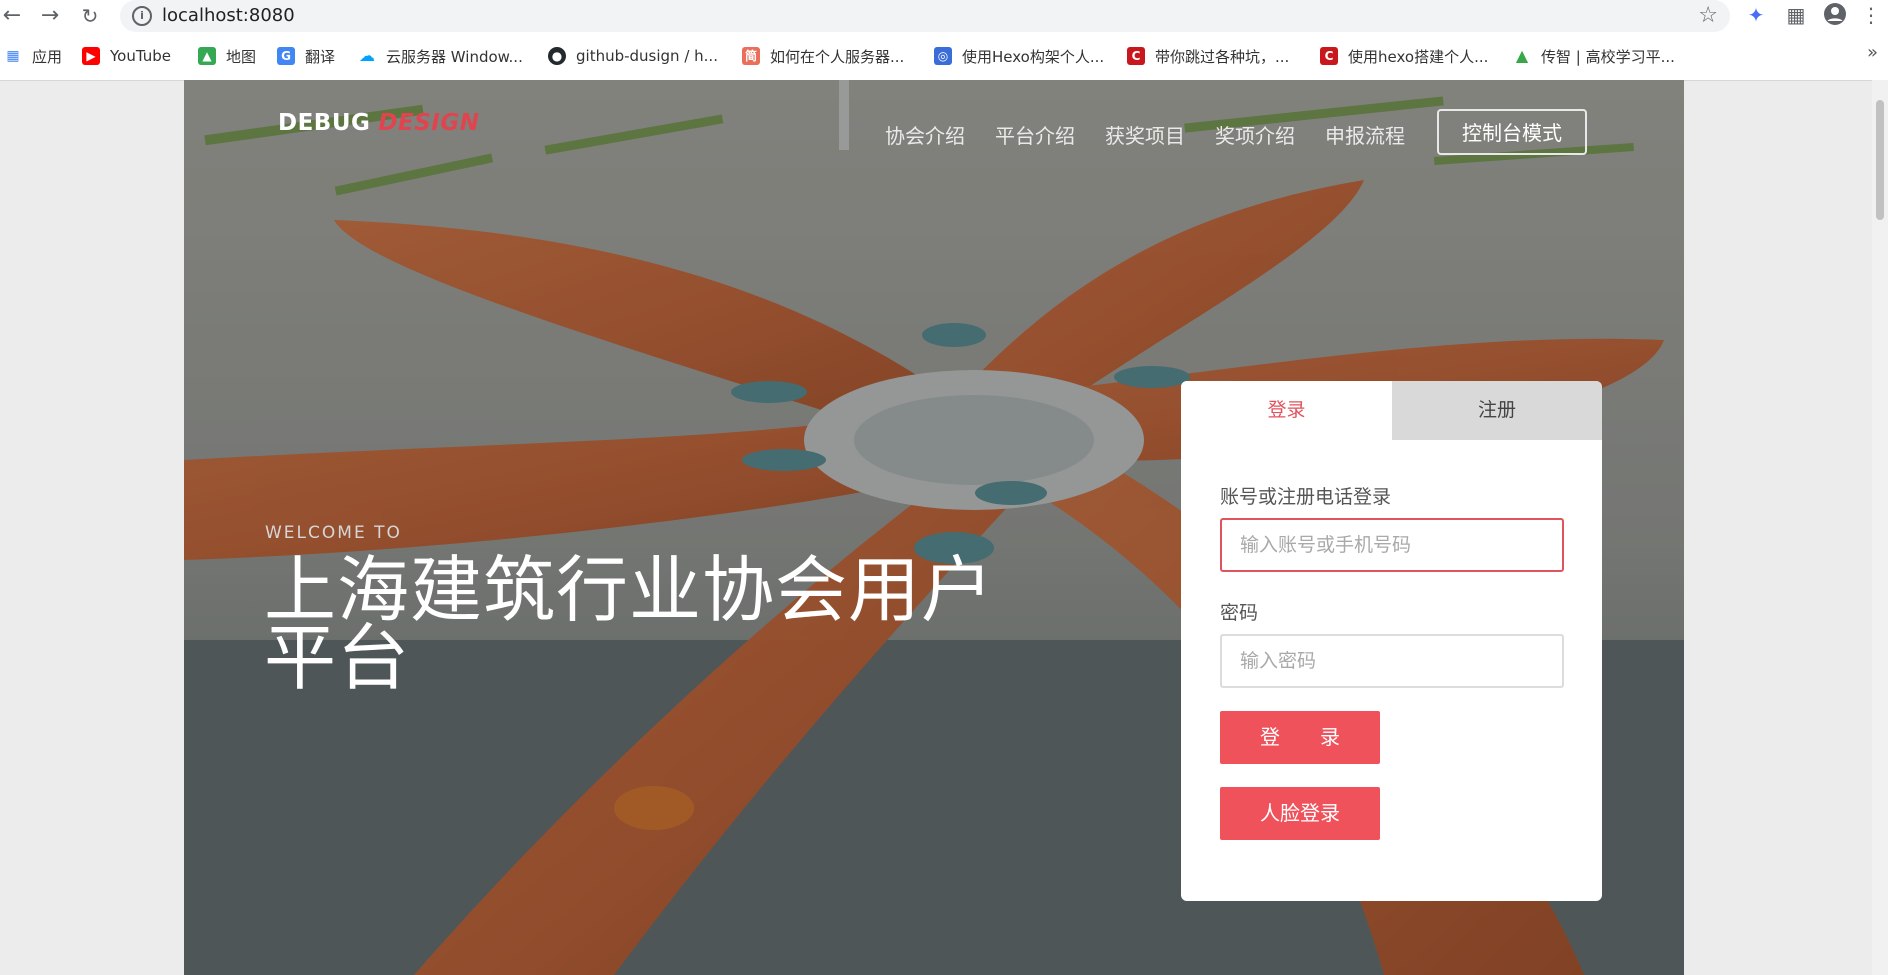  Describe the element at coordinates (1871, 15) in the screenshot. I see `menu-dots-icon: ⋮` at that location.